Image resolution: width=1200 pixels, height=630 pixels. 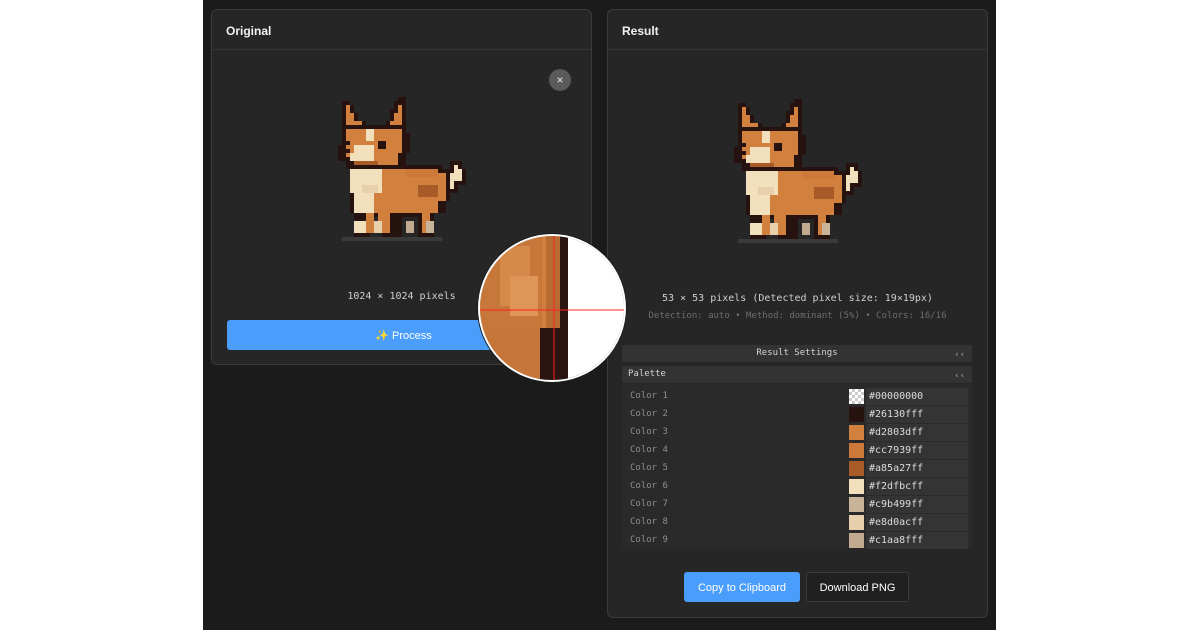 I want to click on clear-image-button: ×, so click(x=560, y=80).